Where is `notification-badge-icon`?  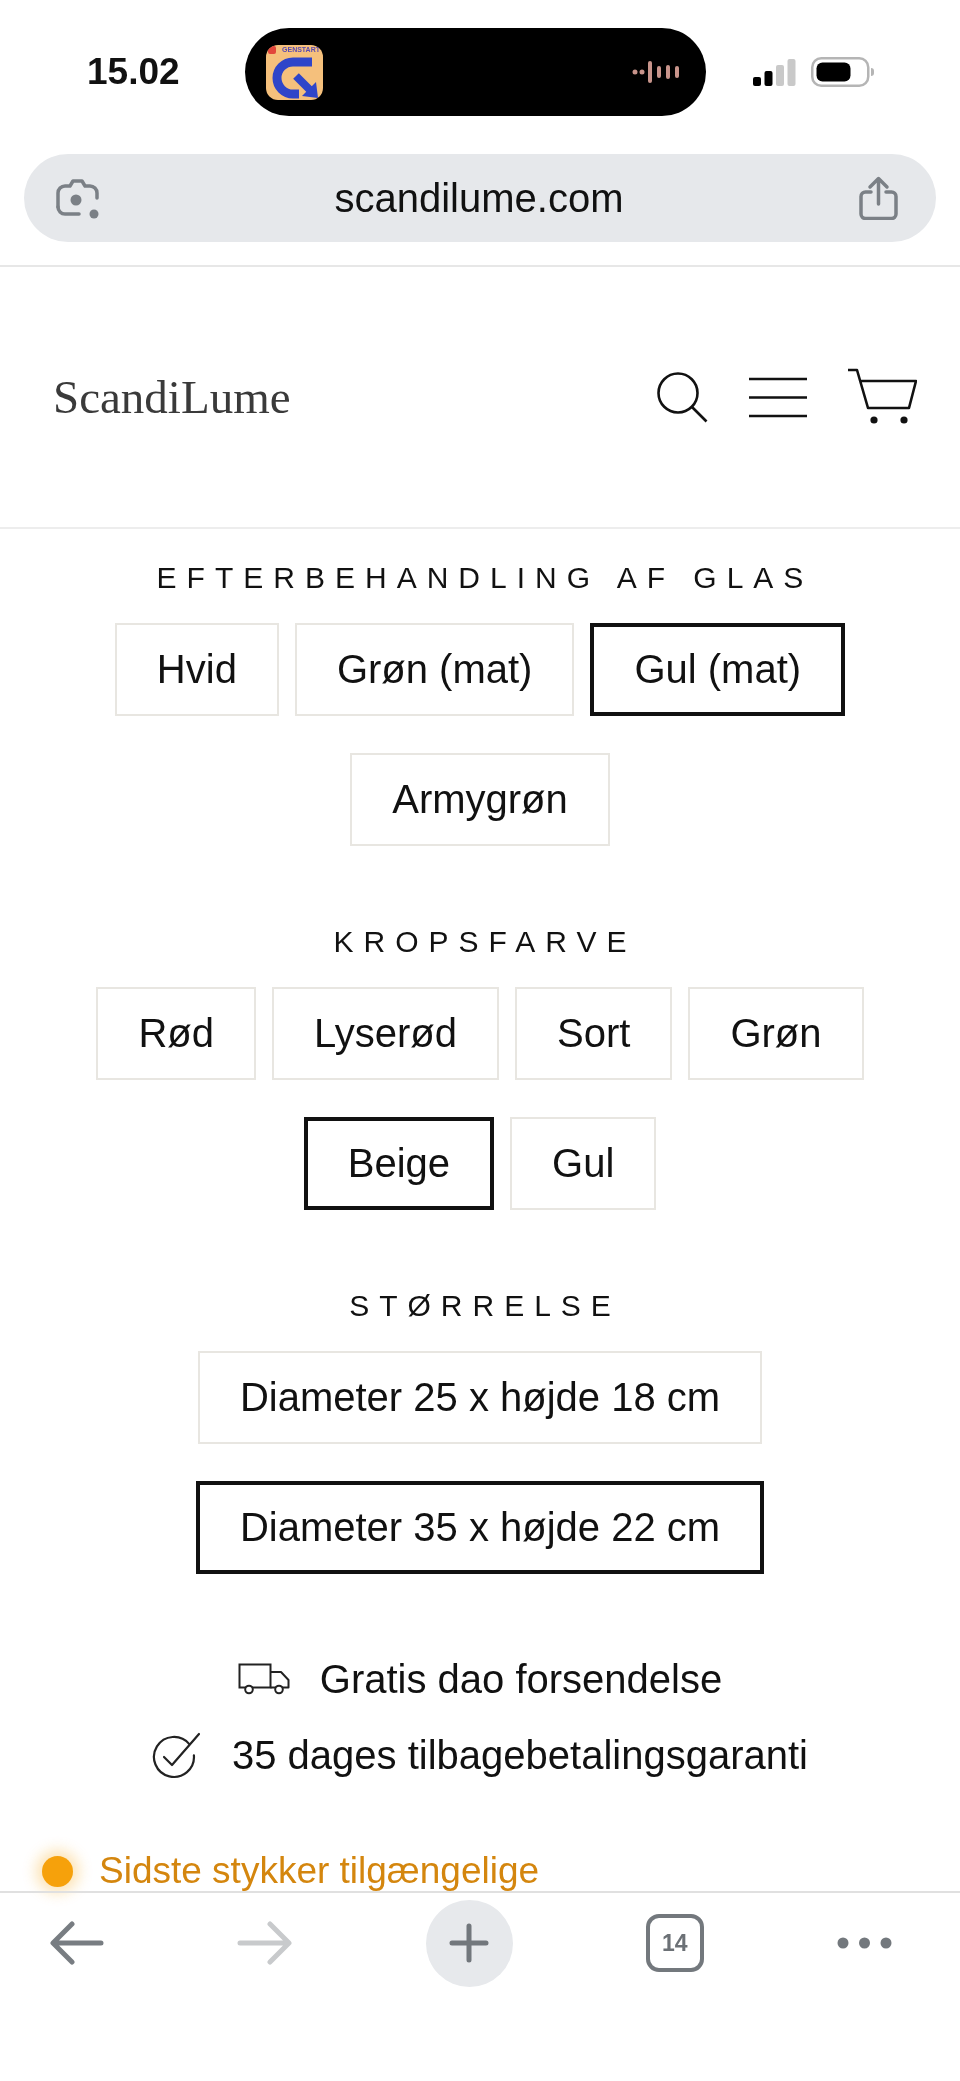
notification-badge-icon is located at coordinates (272, 49).